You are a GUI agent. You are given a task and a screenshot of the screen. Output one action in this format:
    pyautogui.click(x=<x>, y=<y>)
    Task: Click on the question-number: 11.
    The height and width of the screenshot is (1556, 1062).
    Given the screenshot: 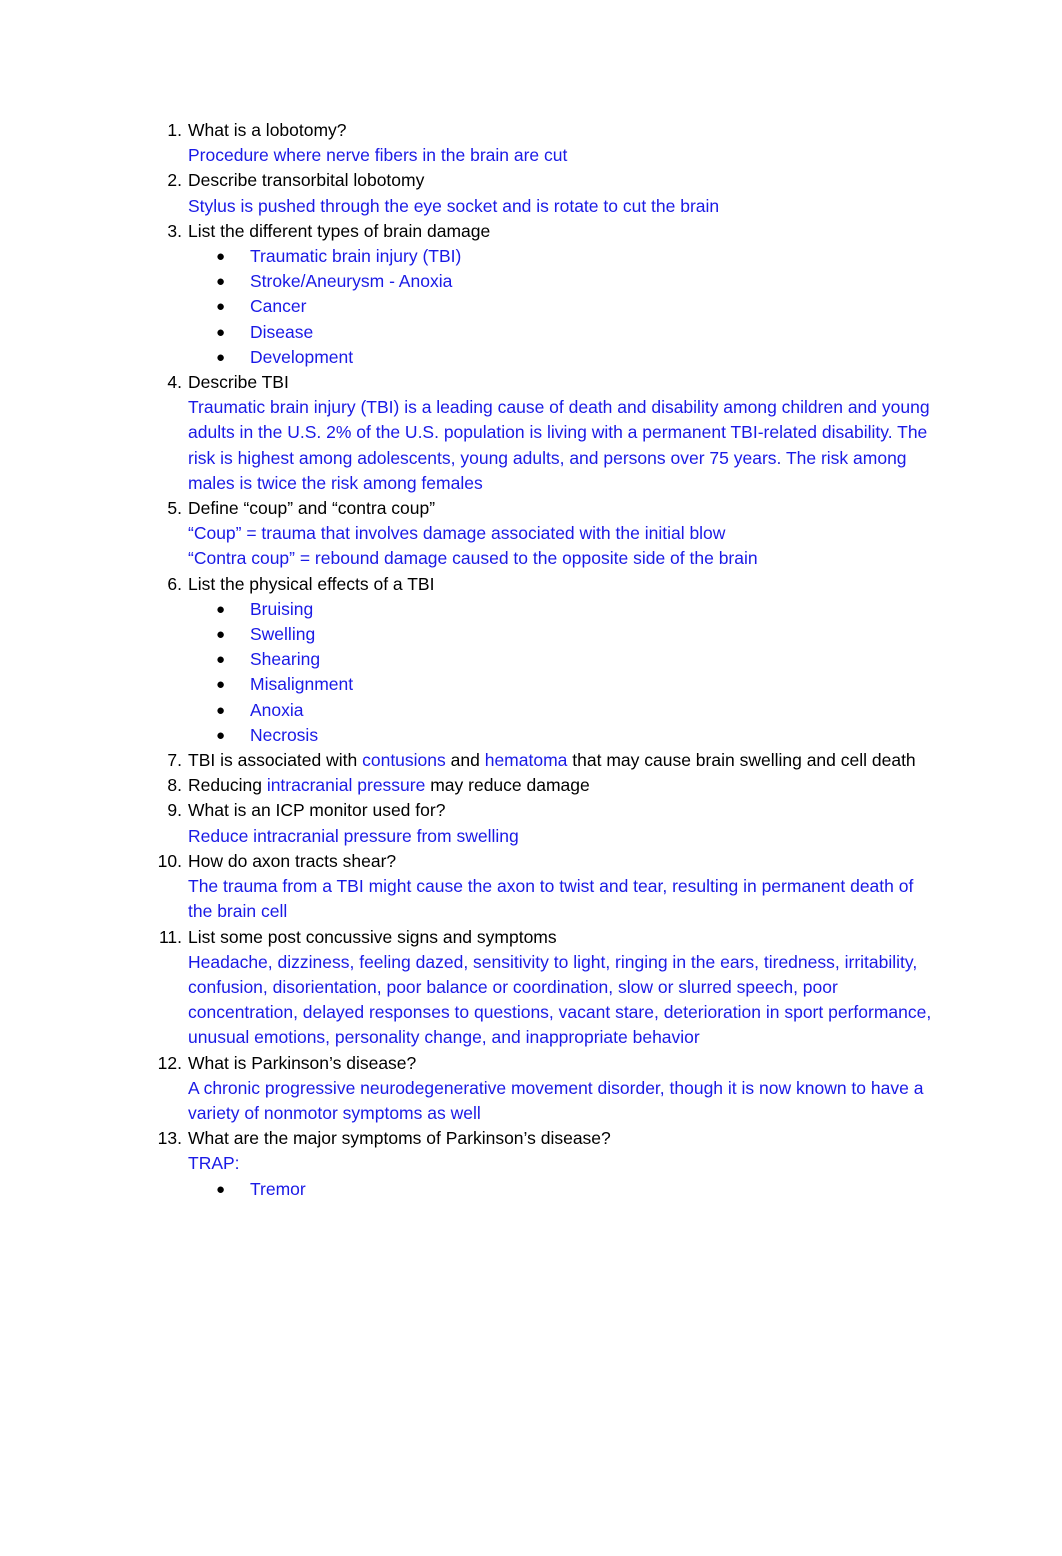 What is the action you would take?
    pyautogui.click(x=170, y=936)
    